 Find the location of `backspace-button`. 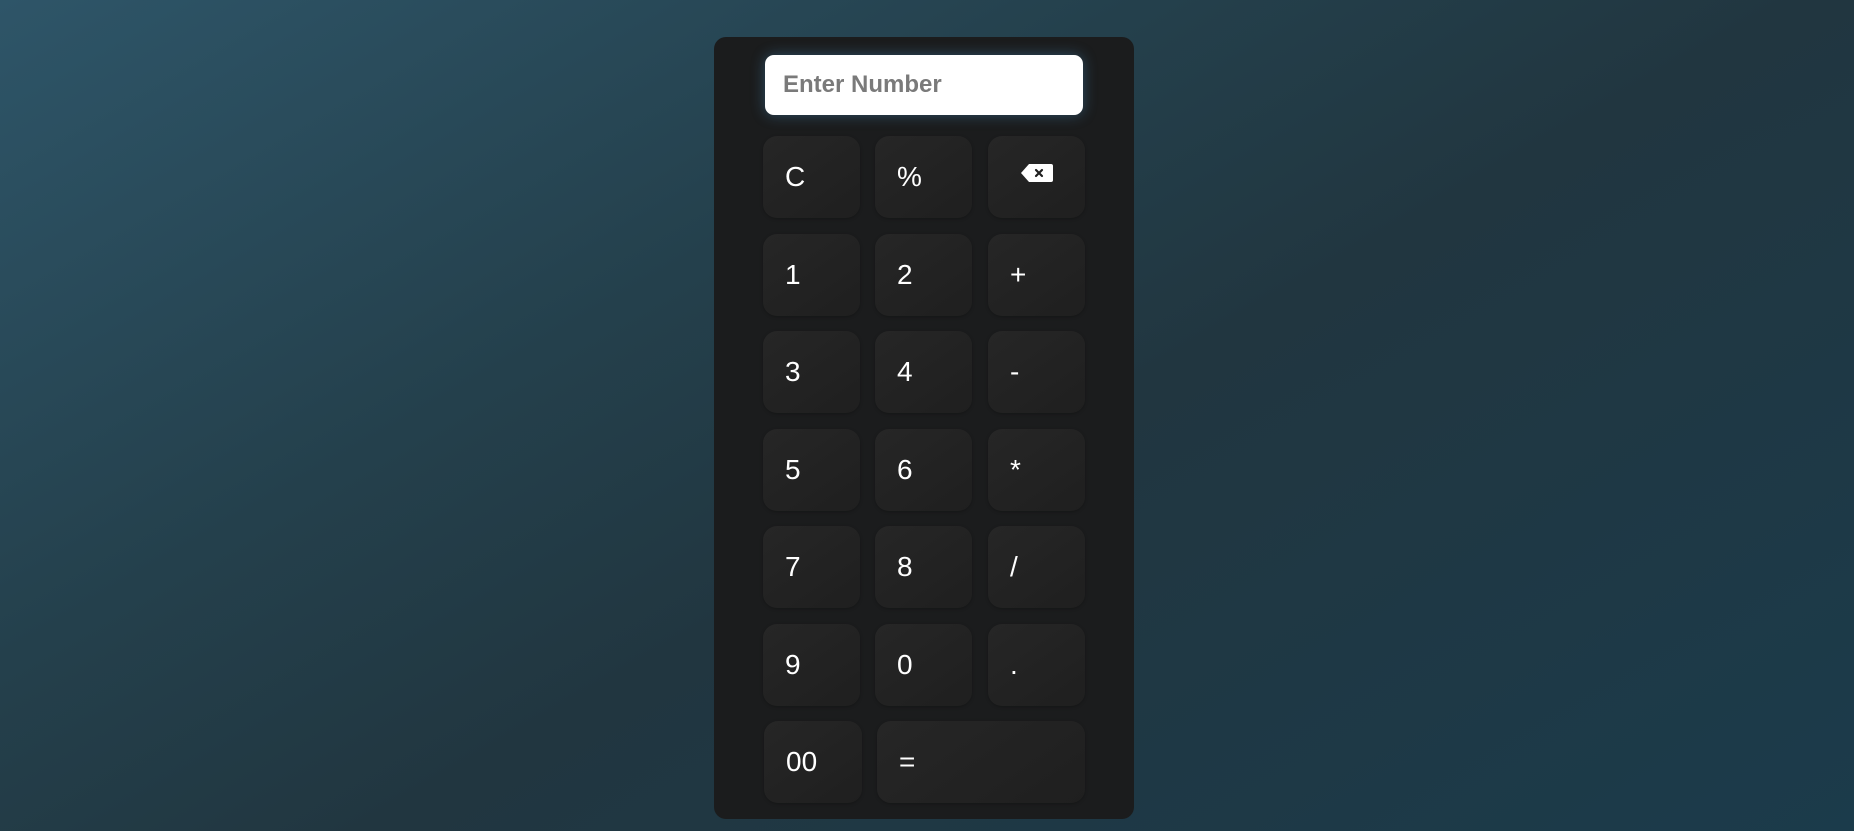

backspace-button is located at coordinates (1036, 177).